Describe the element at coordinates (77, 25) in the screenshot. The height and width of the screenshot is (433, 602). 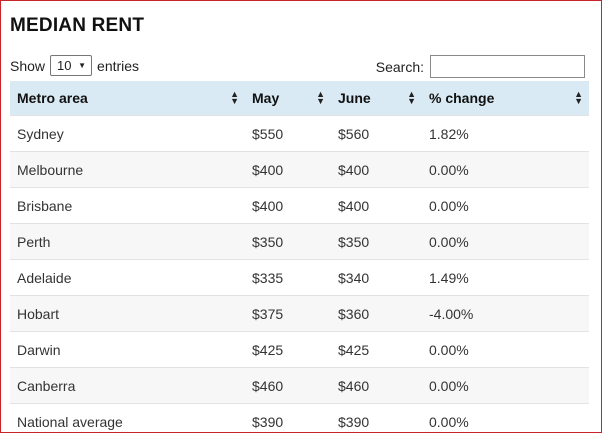
I see `page-title: MEDIAN RENT` at that location.